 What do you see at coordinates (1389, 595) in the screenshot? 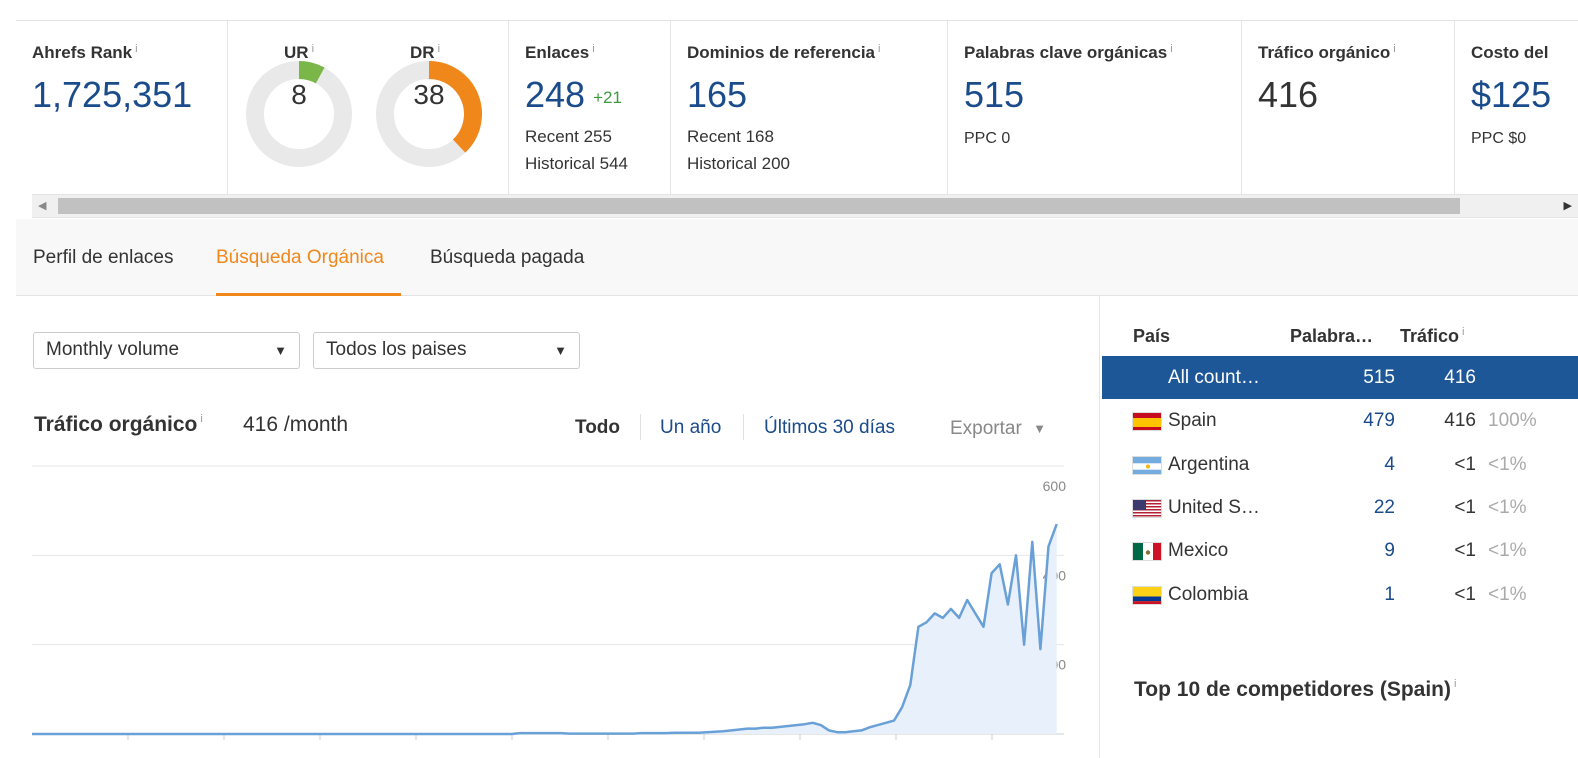
I see `country-keywords: 1` at bounding box center [1389, 595].